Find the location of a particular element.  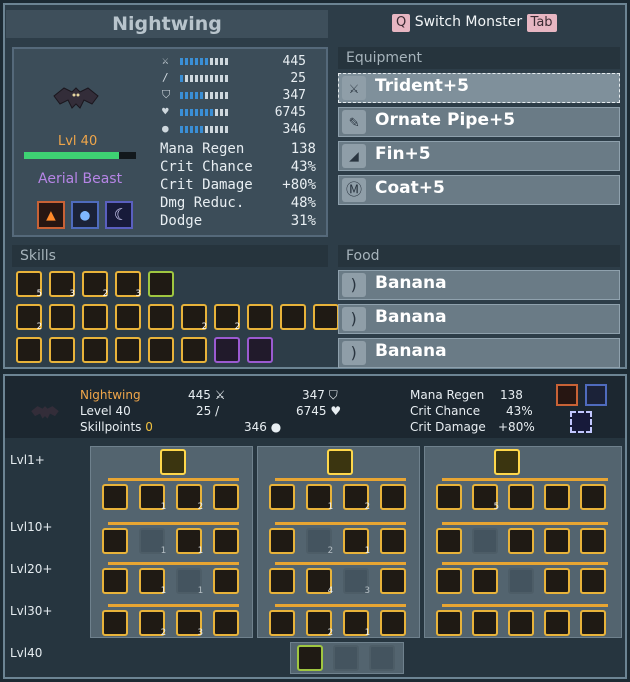

q-key: Q is located at coordinates (401, 23).